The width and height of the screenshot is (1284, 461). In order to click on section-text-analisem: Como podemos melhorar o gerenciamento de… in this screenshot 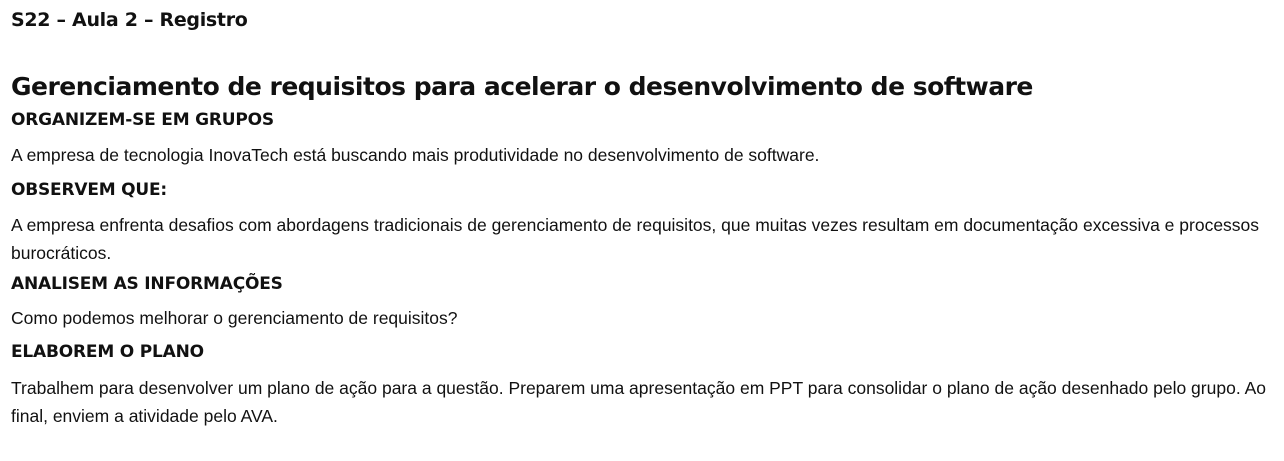, I will do `click(234, 318)`.